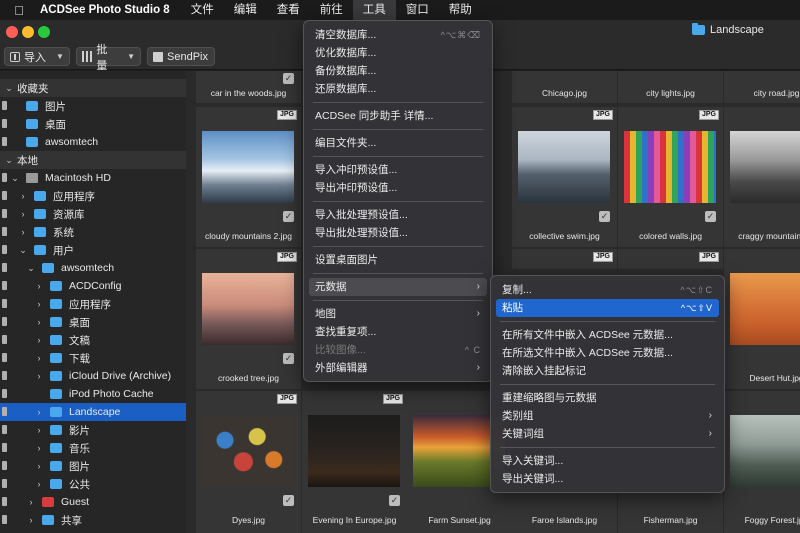 This screenshot has width=800, height=533. What do you see at coordinates (181, 56) in the screenshot?
I see `sendpix-button: SendPix` at bounding box center [181, 56].